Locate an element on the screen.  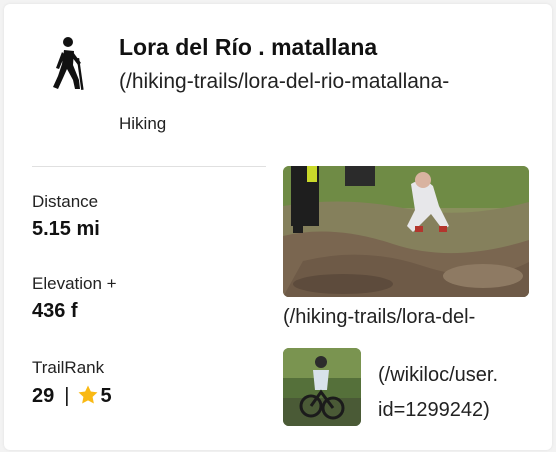
star-icon is located at coordinates (88, 394).